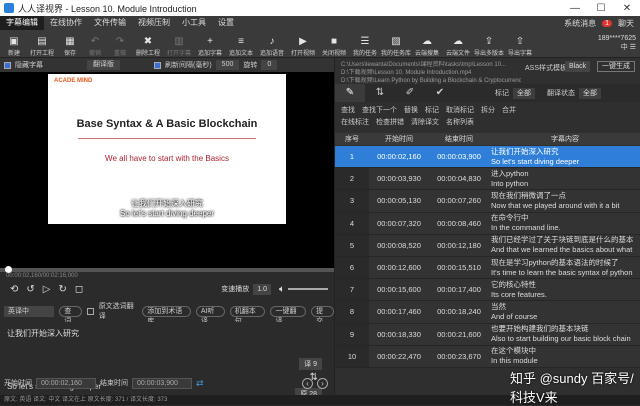  What do you see at coordinates (627, 8) in the screenshot?
I see `close-button: ✕` at bounding box center [627, 8].